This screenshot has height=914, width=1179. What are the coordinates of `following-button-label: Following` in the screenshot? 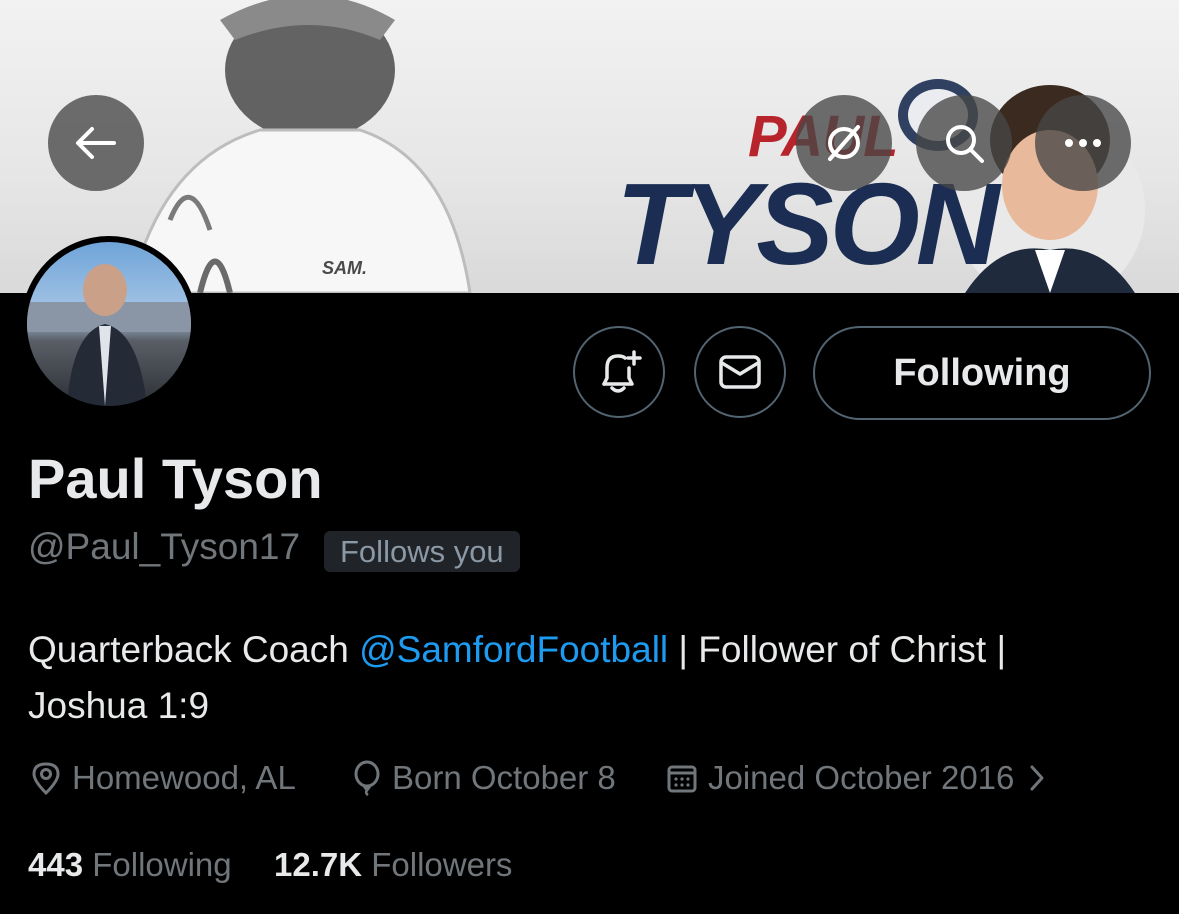 It's located at (982, 372).